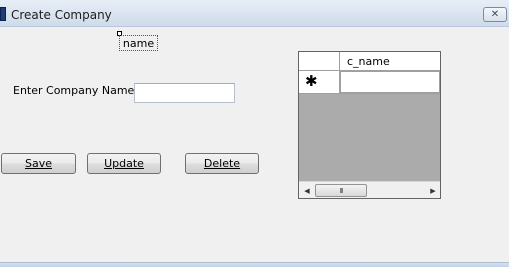  I want to click on new-row: ✱, so click(369, 82).